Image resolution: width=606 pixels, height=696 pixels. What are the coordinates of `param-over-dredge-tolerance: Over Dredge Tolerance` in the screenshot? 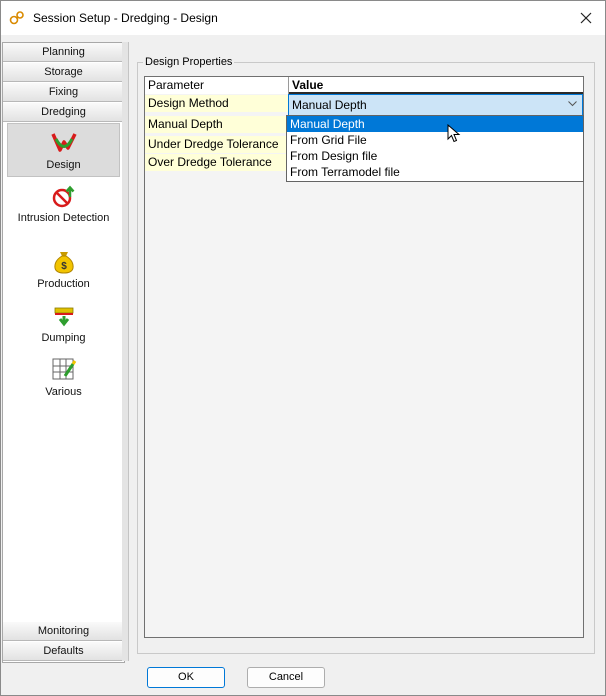 It's located at (216, 162).